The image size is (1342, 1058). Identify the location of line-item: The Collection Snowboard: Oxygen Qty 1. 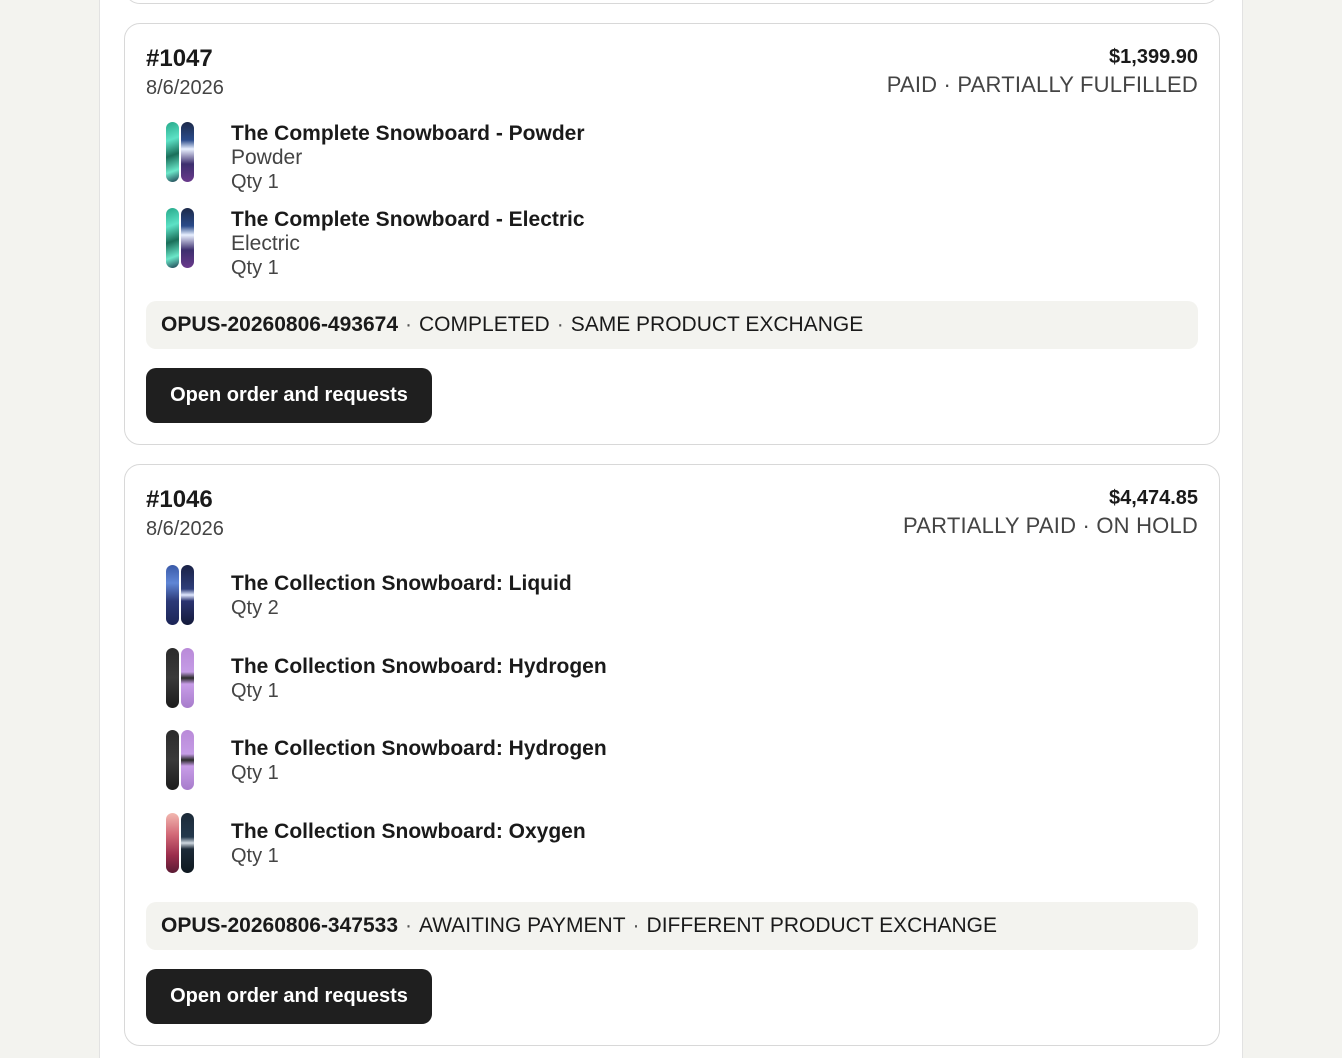
(672, 852).